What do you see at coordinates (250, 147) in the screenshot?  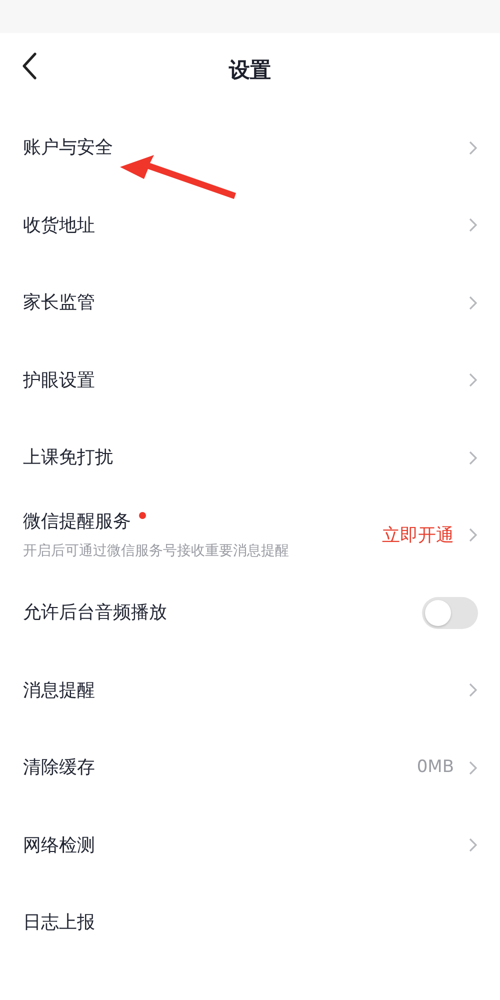 I see `settings-row: 账户与安全` at bounding box center [250, 147].